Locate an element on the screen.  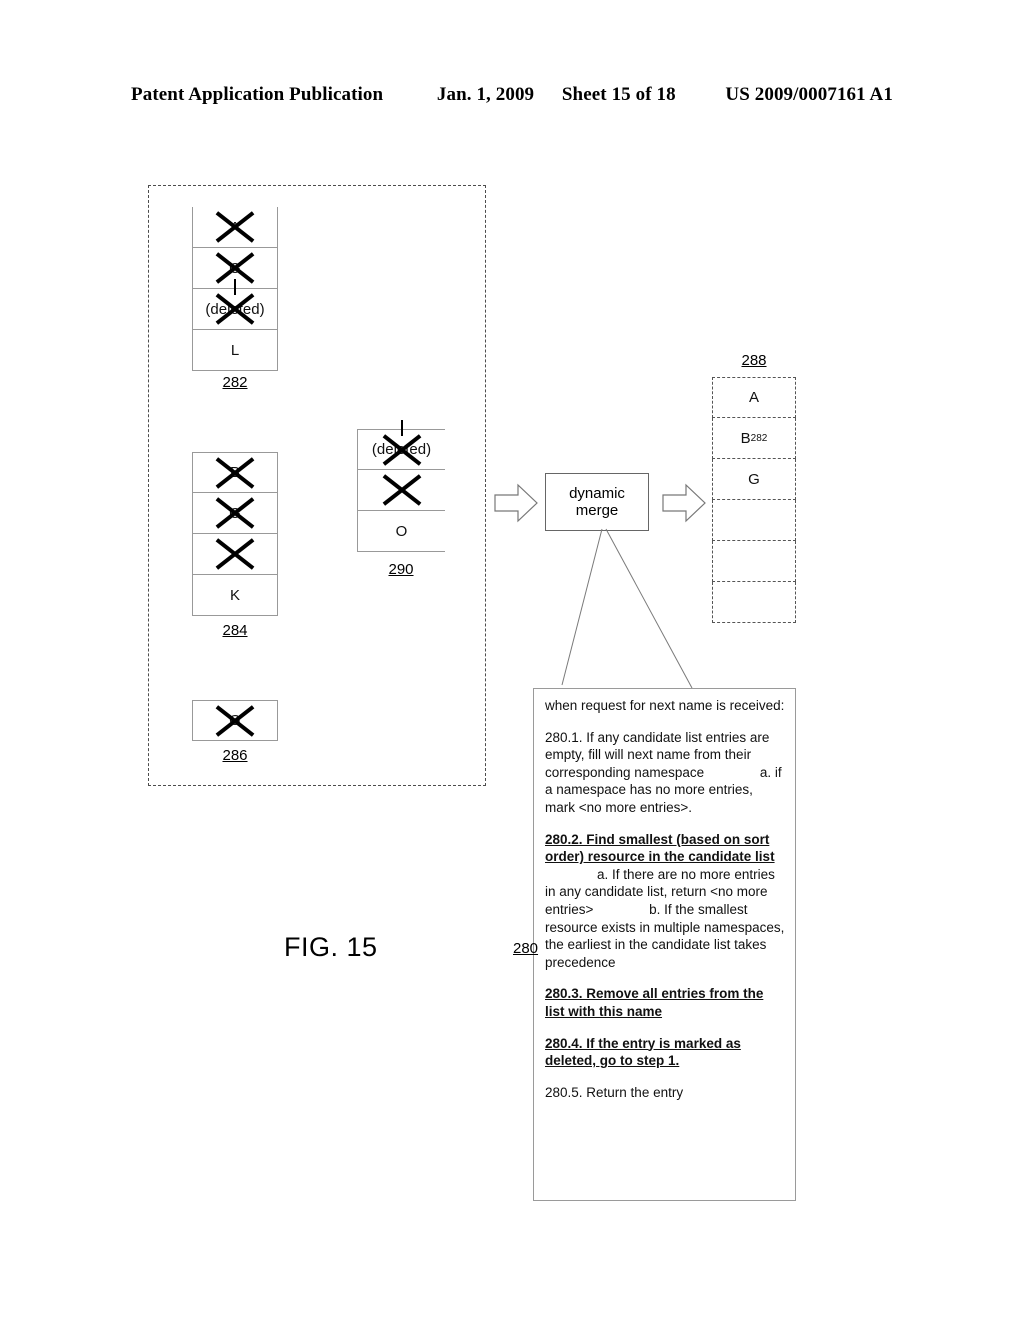
namespace-box-290: (deleted) O is located at coordinates (401, 490).